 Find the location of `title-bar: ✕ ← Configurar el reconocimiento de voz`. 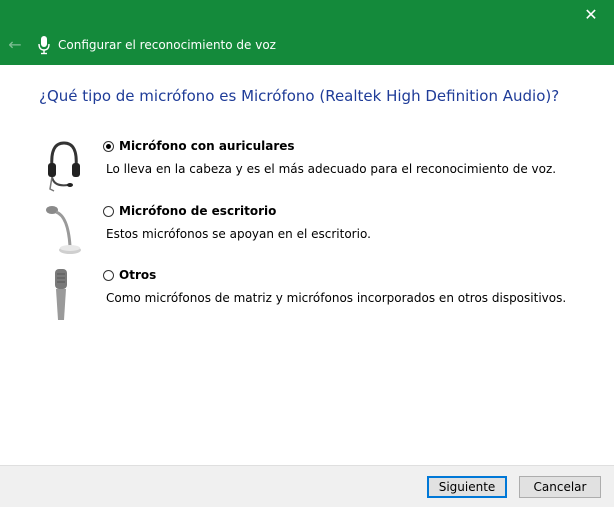

title-bar: ✕ ← Configurar el reconocimiento de voz is located at coordinates (307, 32).